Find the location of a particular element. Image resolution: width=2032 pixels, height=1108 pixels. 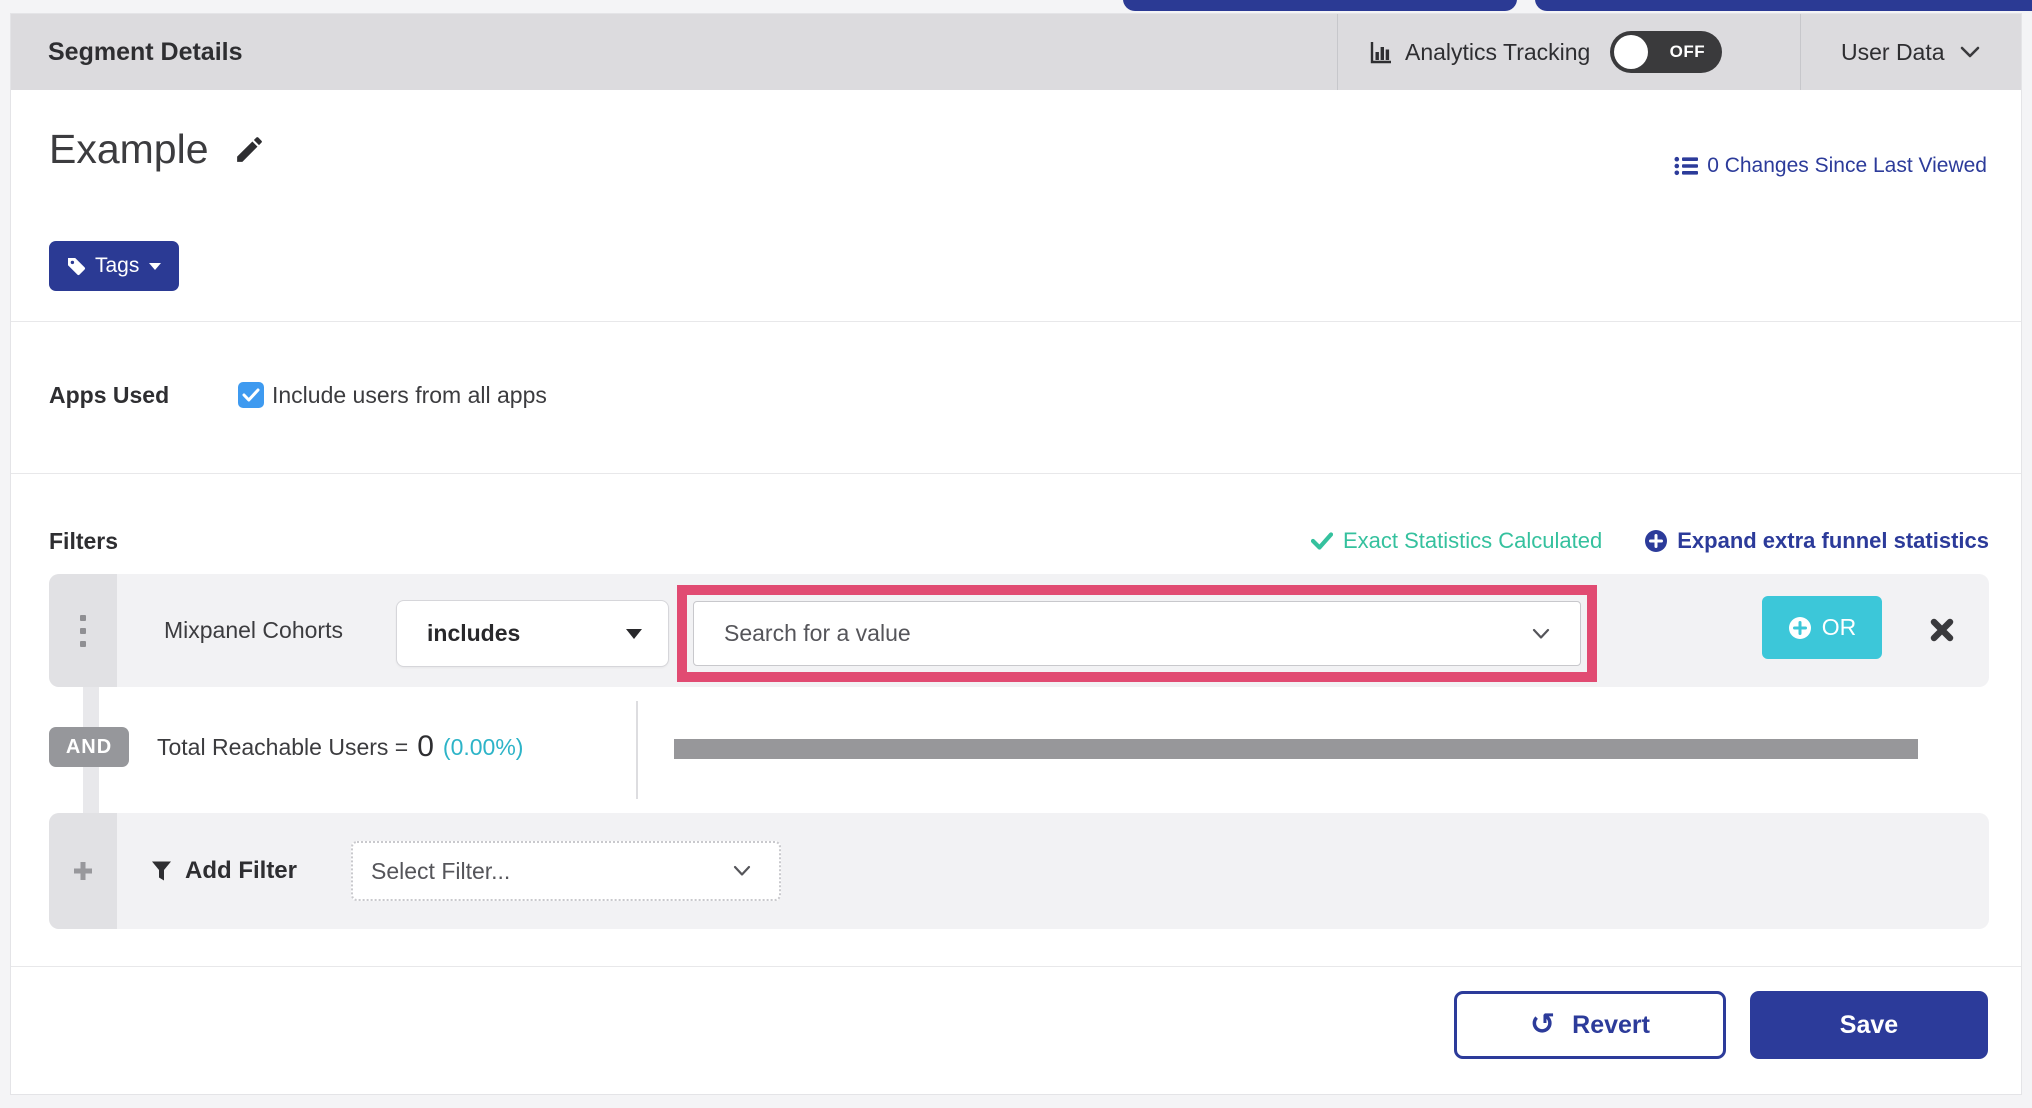

apps-used-label: Apps Used is located at coordinates (109, 394).